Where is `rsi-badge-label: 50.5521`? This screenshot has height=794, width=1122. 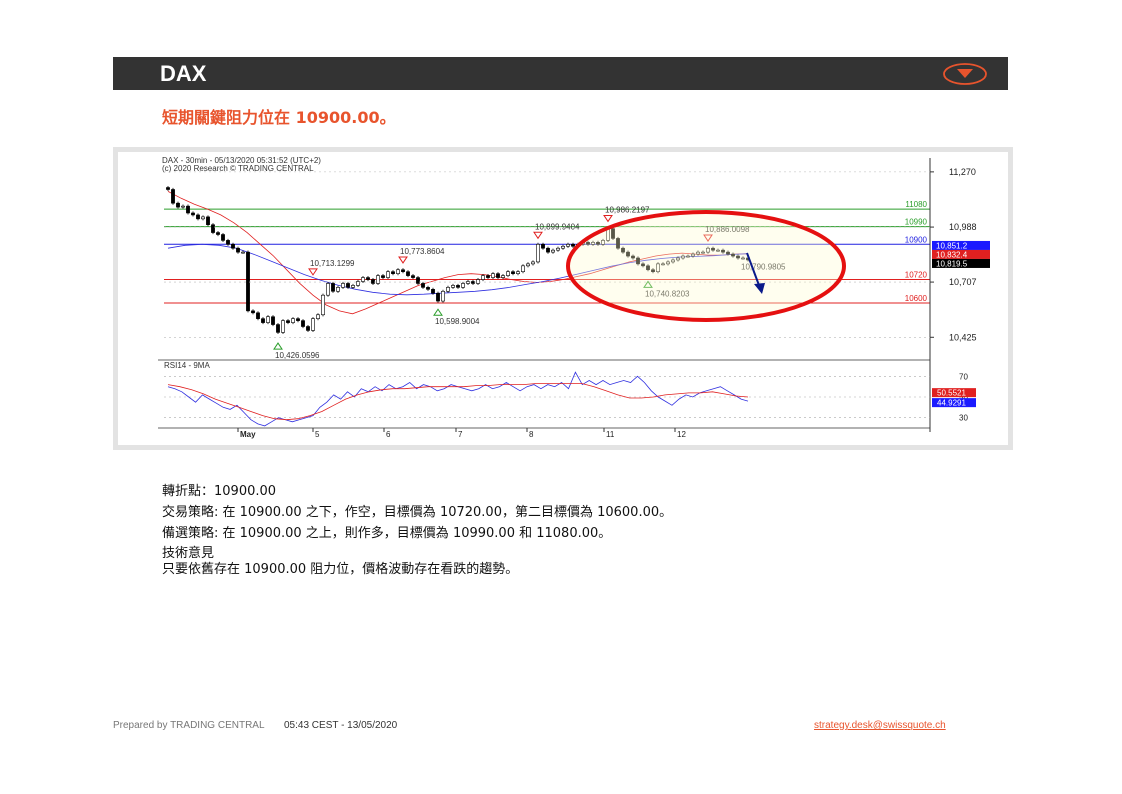 rsi-badge-label: 50.5521 is located at coordinates (951, 393).